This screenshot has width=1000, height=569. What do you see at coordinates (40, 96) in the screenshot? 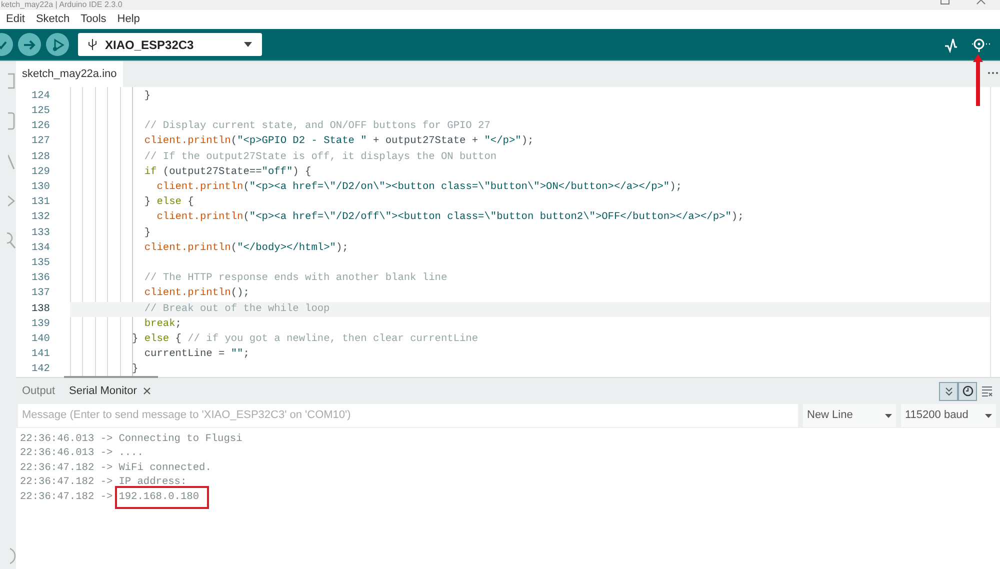
I see `line-number: 124` at bounding box center [40, 96].